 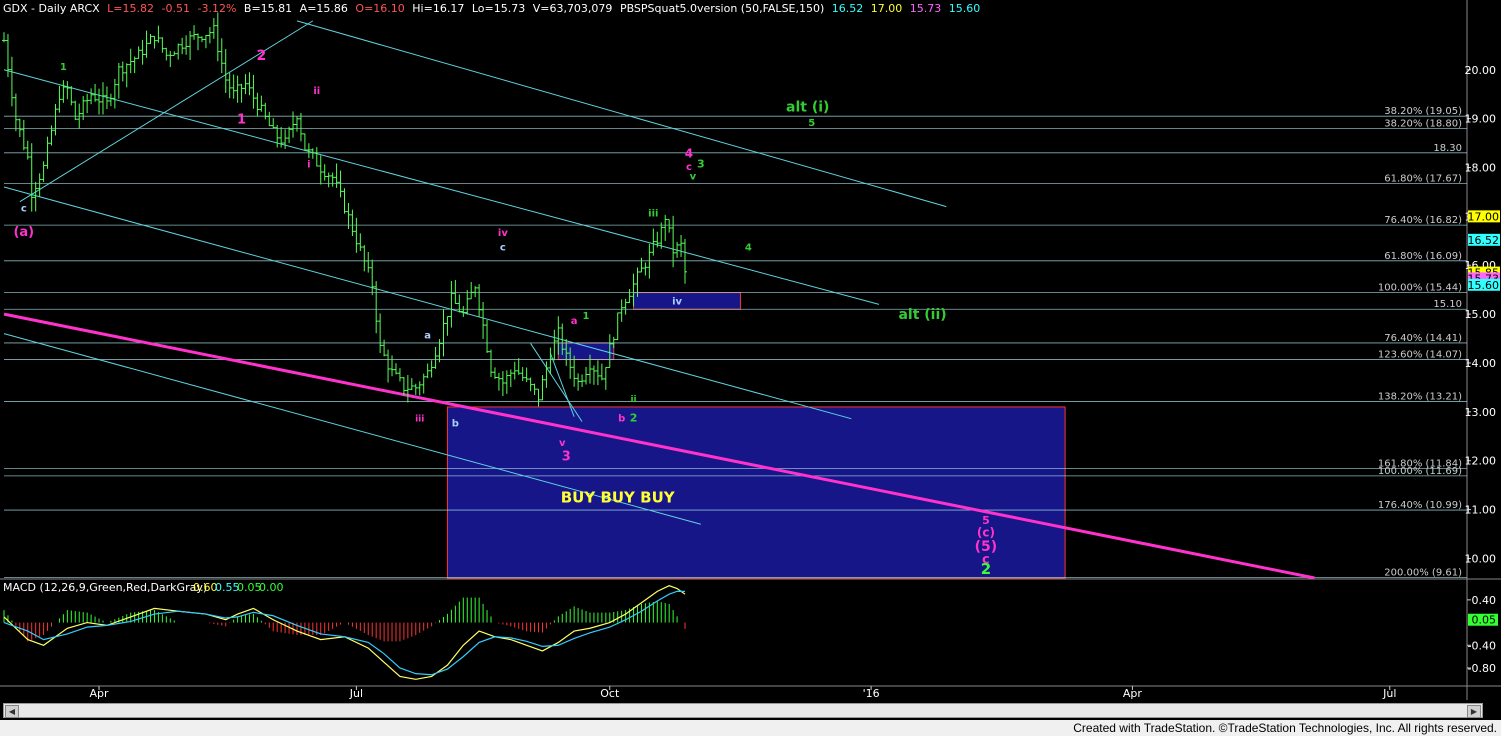 What do you see at coordinates (1481, 70) in the screenshot?
I see `price-axis-label: 20.00` at bounding box center [1481, 70].